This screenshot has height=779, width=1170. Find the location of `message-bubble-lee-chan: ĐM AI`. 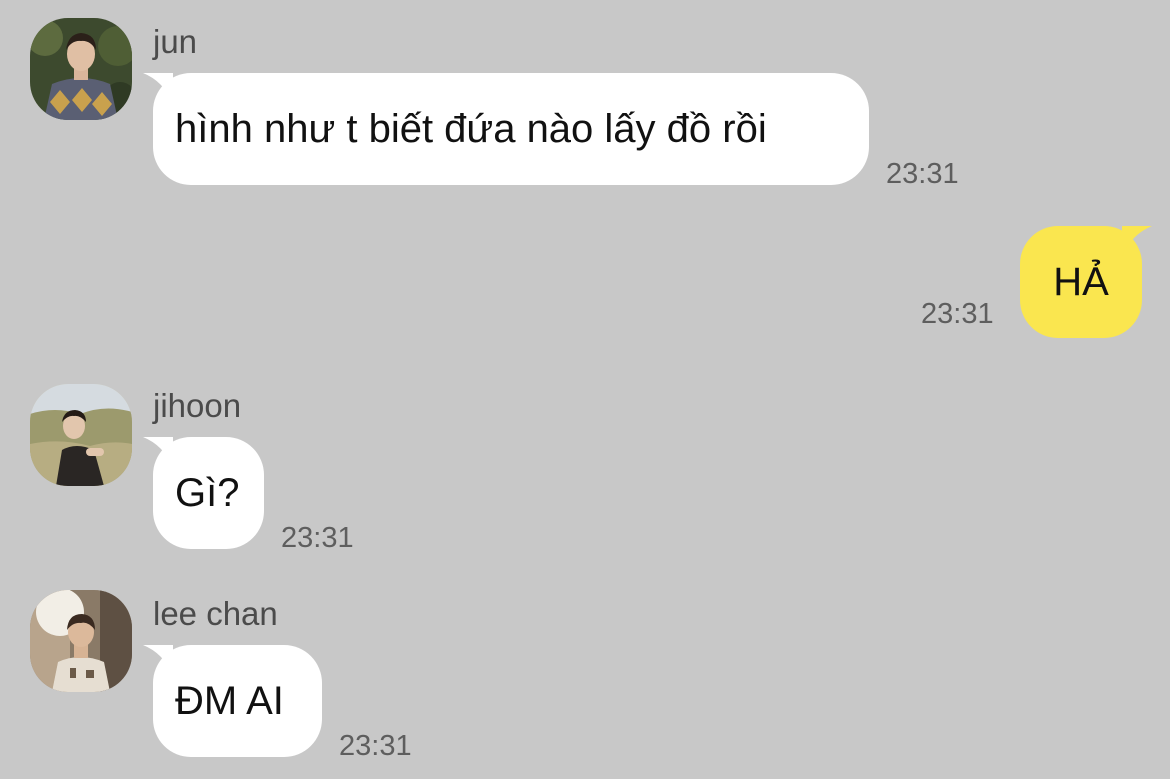

message-bubble-lee-chan: ĐM AI is located at coordinates (232, 701).